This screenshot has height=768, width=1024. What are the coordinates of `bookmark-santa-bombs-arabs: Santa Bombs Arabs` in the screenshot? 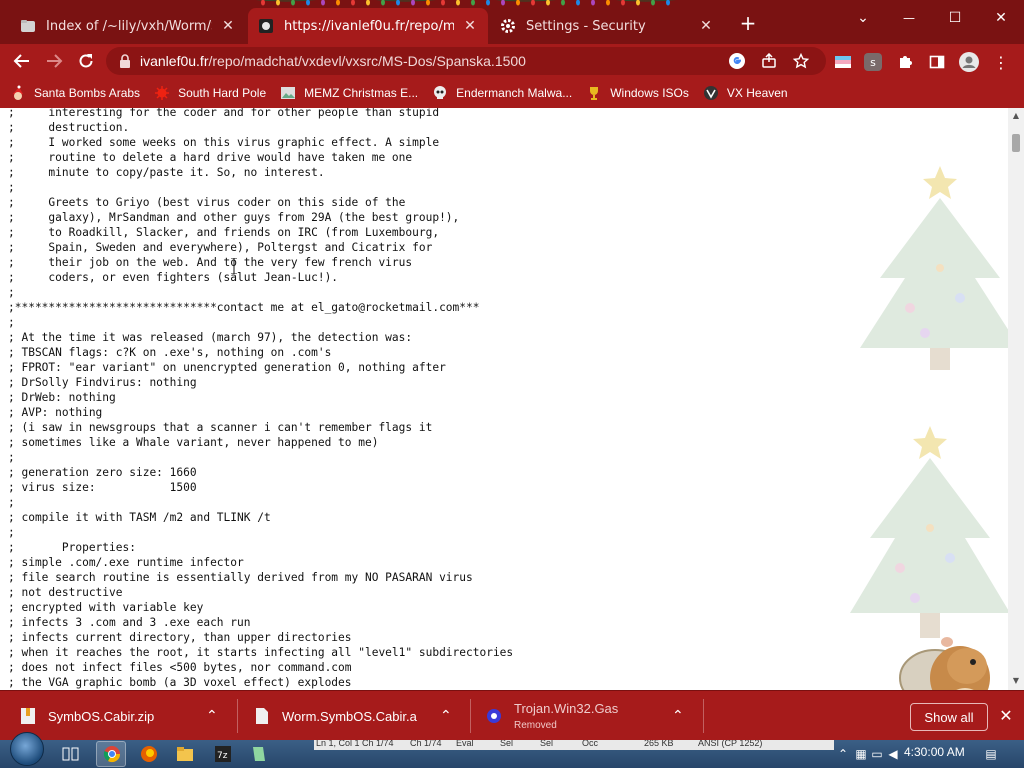 It's located at (75, 93).